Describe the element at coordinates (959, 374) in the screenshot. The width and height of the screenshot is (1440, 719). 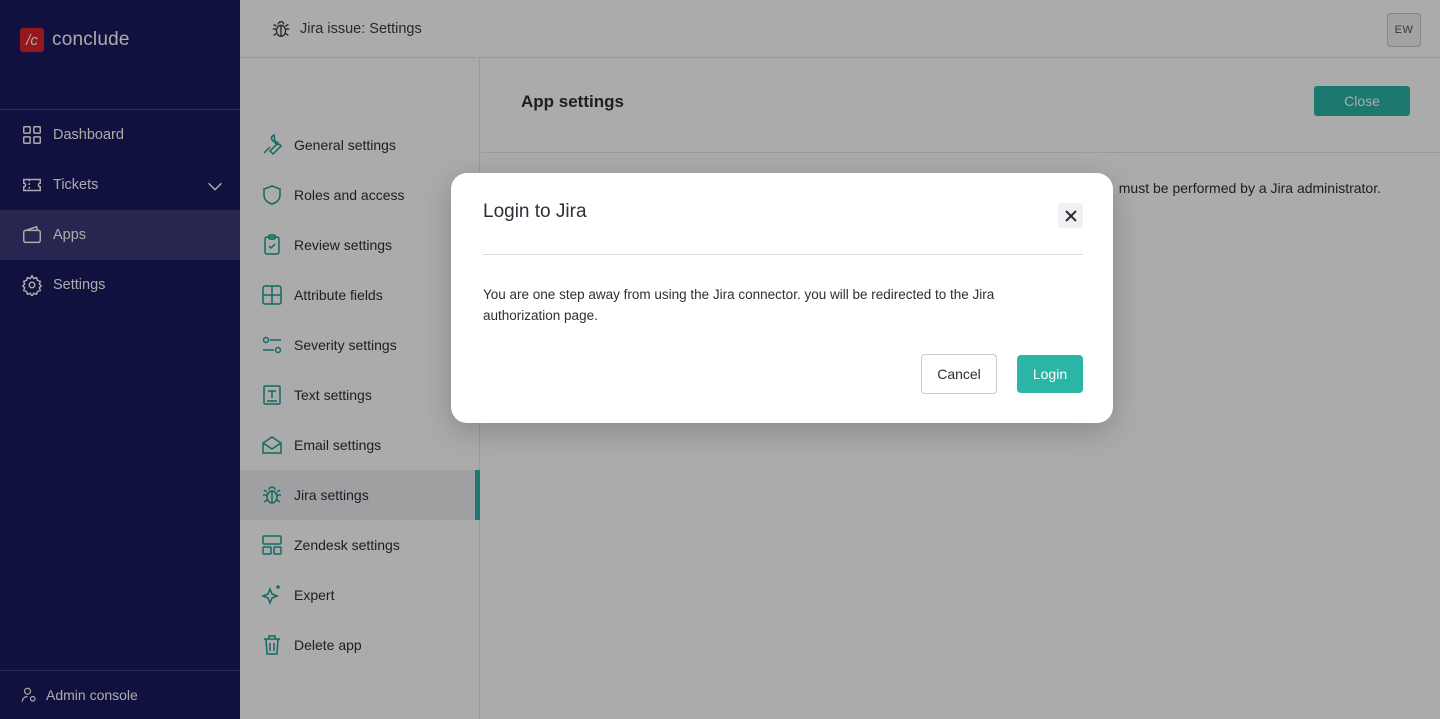
I see `cancel-button: Cancel` at that location.